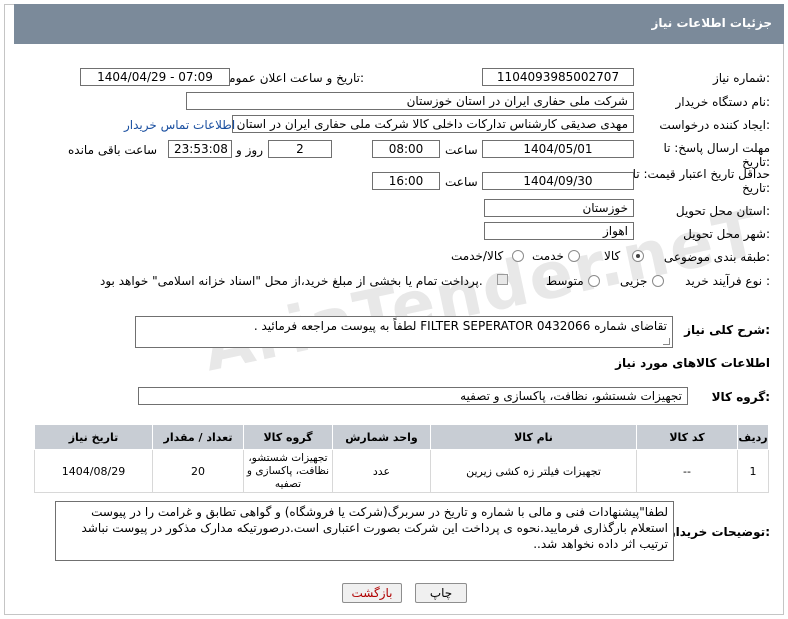 Image resolution: width=788 pixels, height=619 pixels. What do you see at coordinates (716, 155) in the screenshot?
I see `deadline-label: مهلت ارسال پاسخ: تا تاریخ:` at bounding box center [716, 155].